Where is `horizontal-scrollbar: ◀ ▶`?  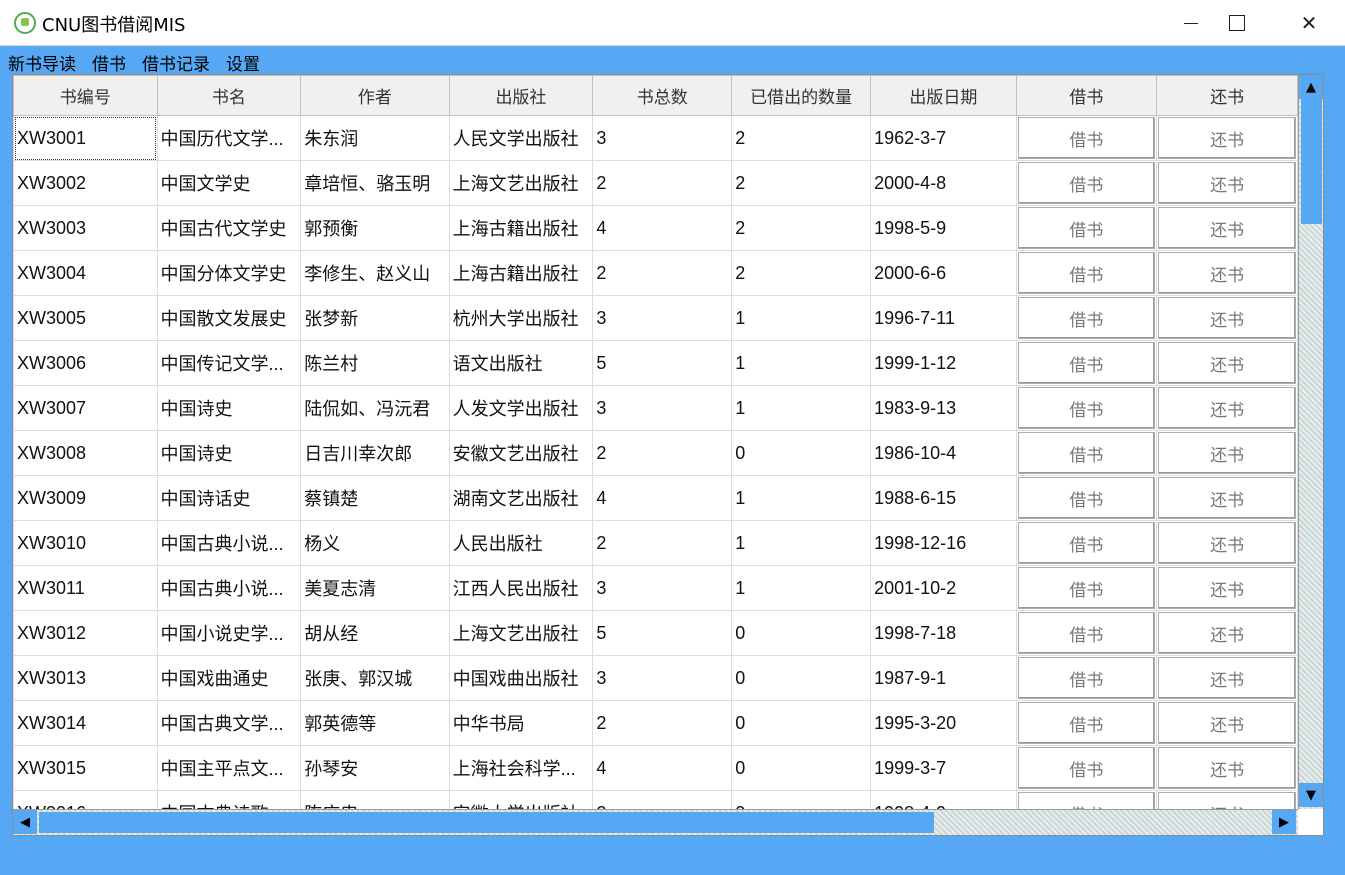 horizontal-scrollbar: ◀ ▶ is located at coordinates (655, 822).